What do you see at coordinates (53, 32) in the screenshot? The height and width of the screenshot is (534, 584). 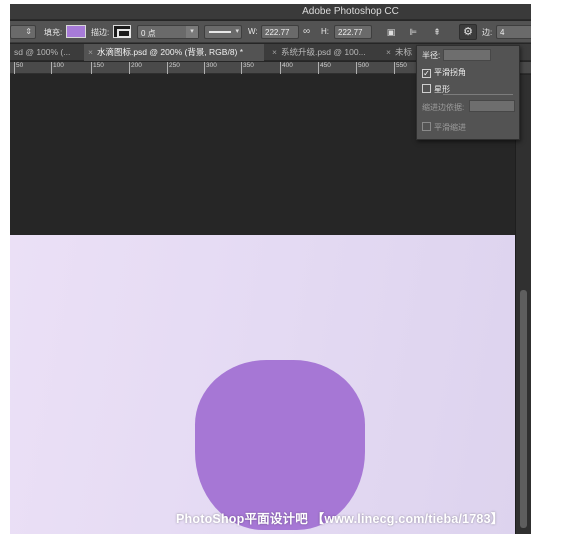 I see `fill-label: 填充:` at bounding box center [53, 32].